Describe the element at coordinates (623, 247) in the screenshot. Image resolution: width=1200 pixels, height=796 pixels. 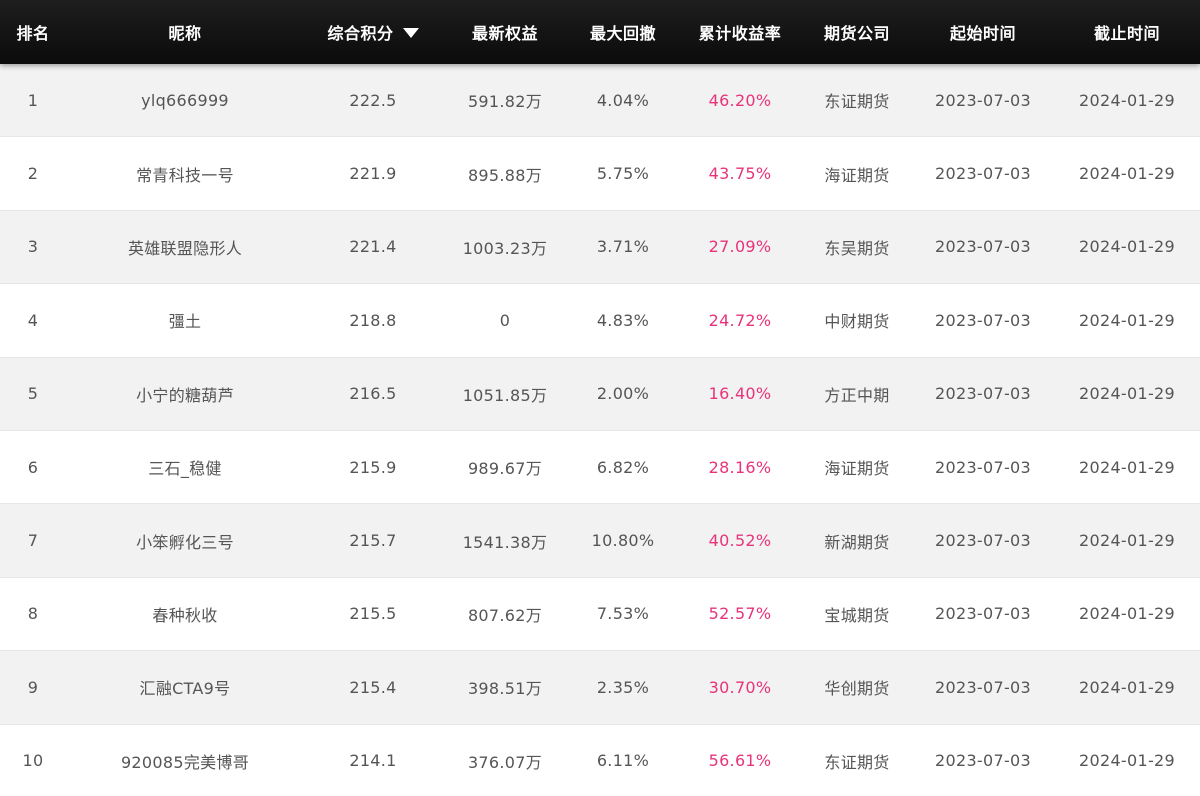
I see `cell-max-drawdown: 3.71%` at that location.